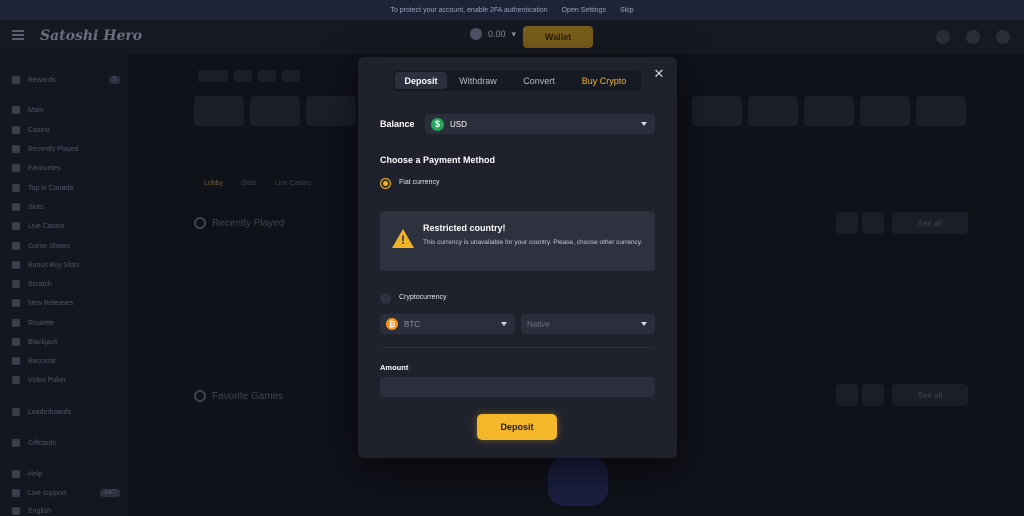 Image resolution: width=1024 pixels, height=516 pixels. What do you see at coordinates (558, 37) in the screenshot?
I see `wallet-button: Wallet` at bounding box center [558, 37].